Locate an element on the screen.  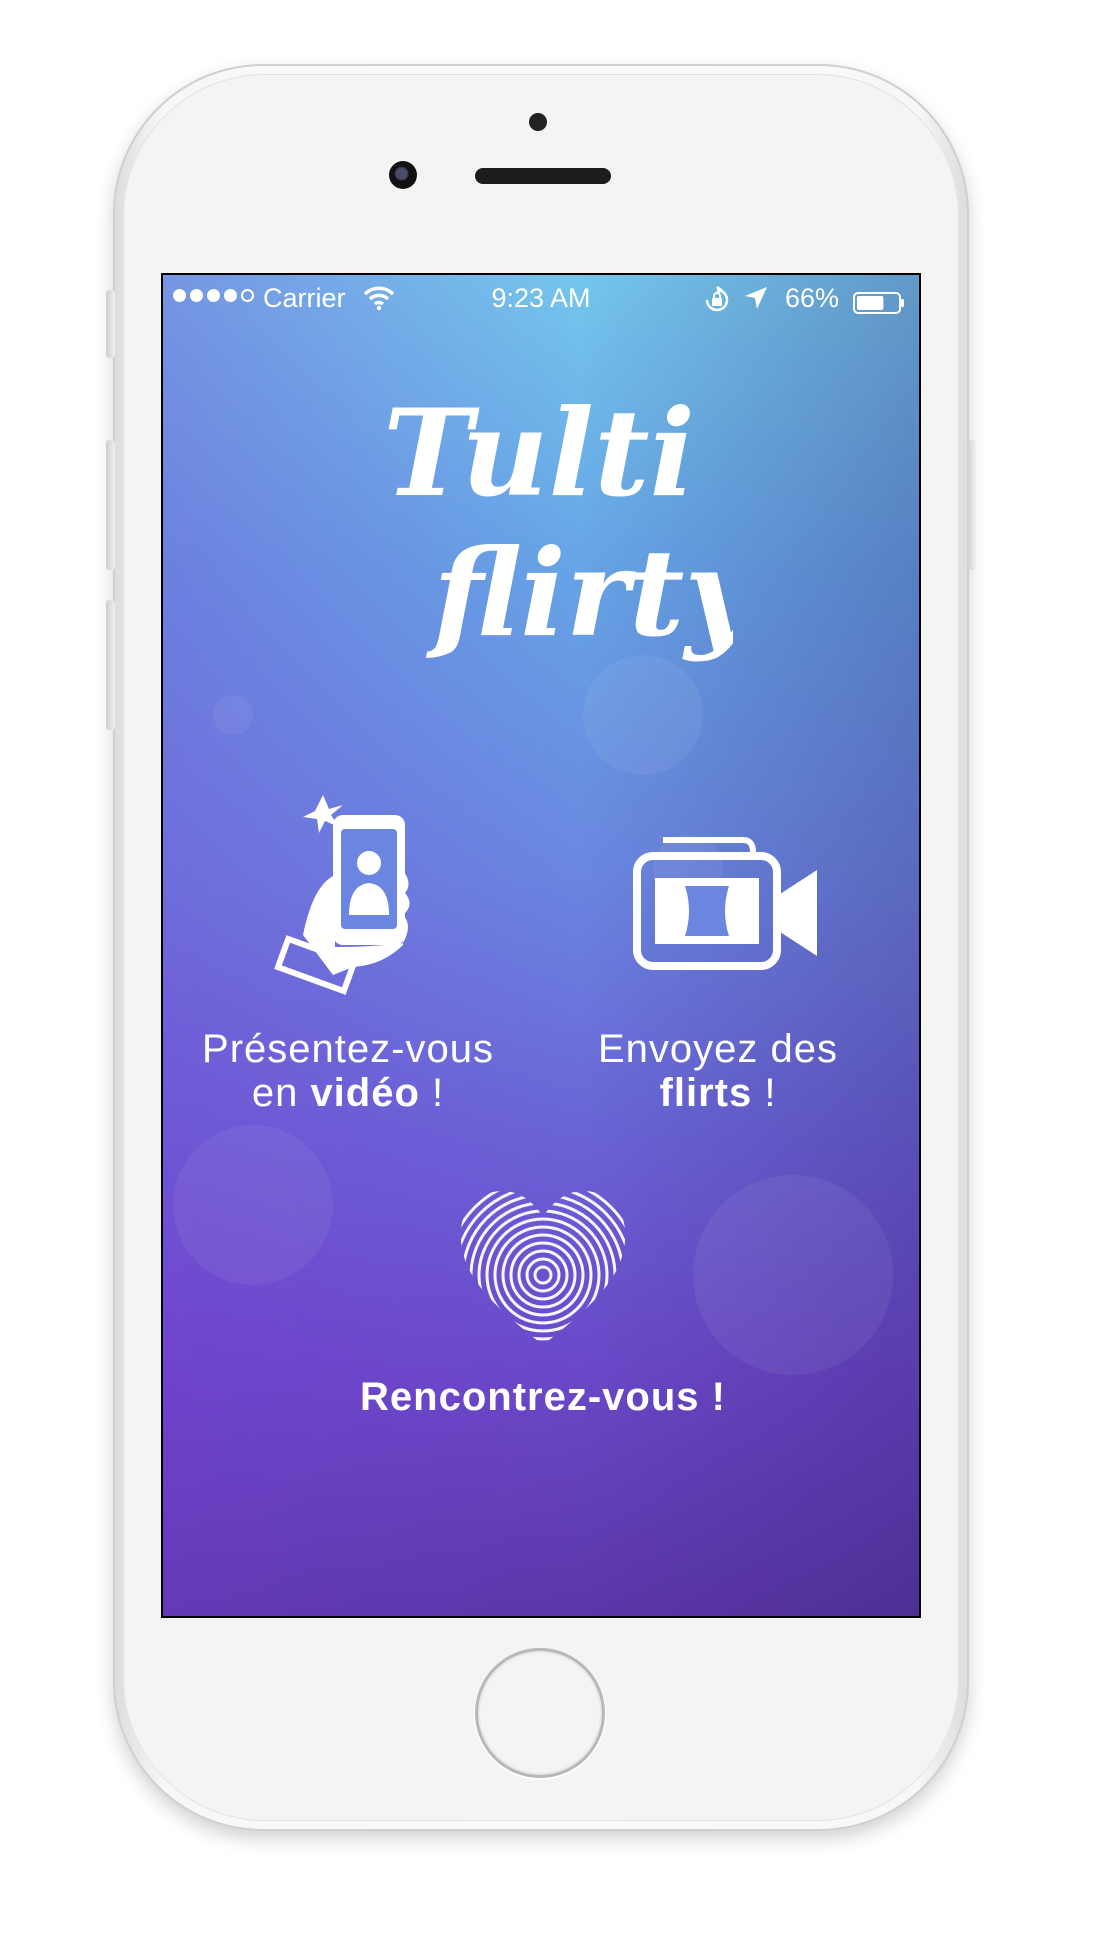
mute-switch is located at coordinates (110, 324).